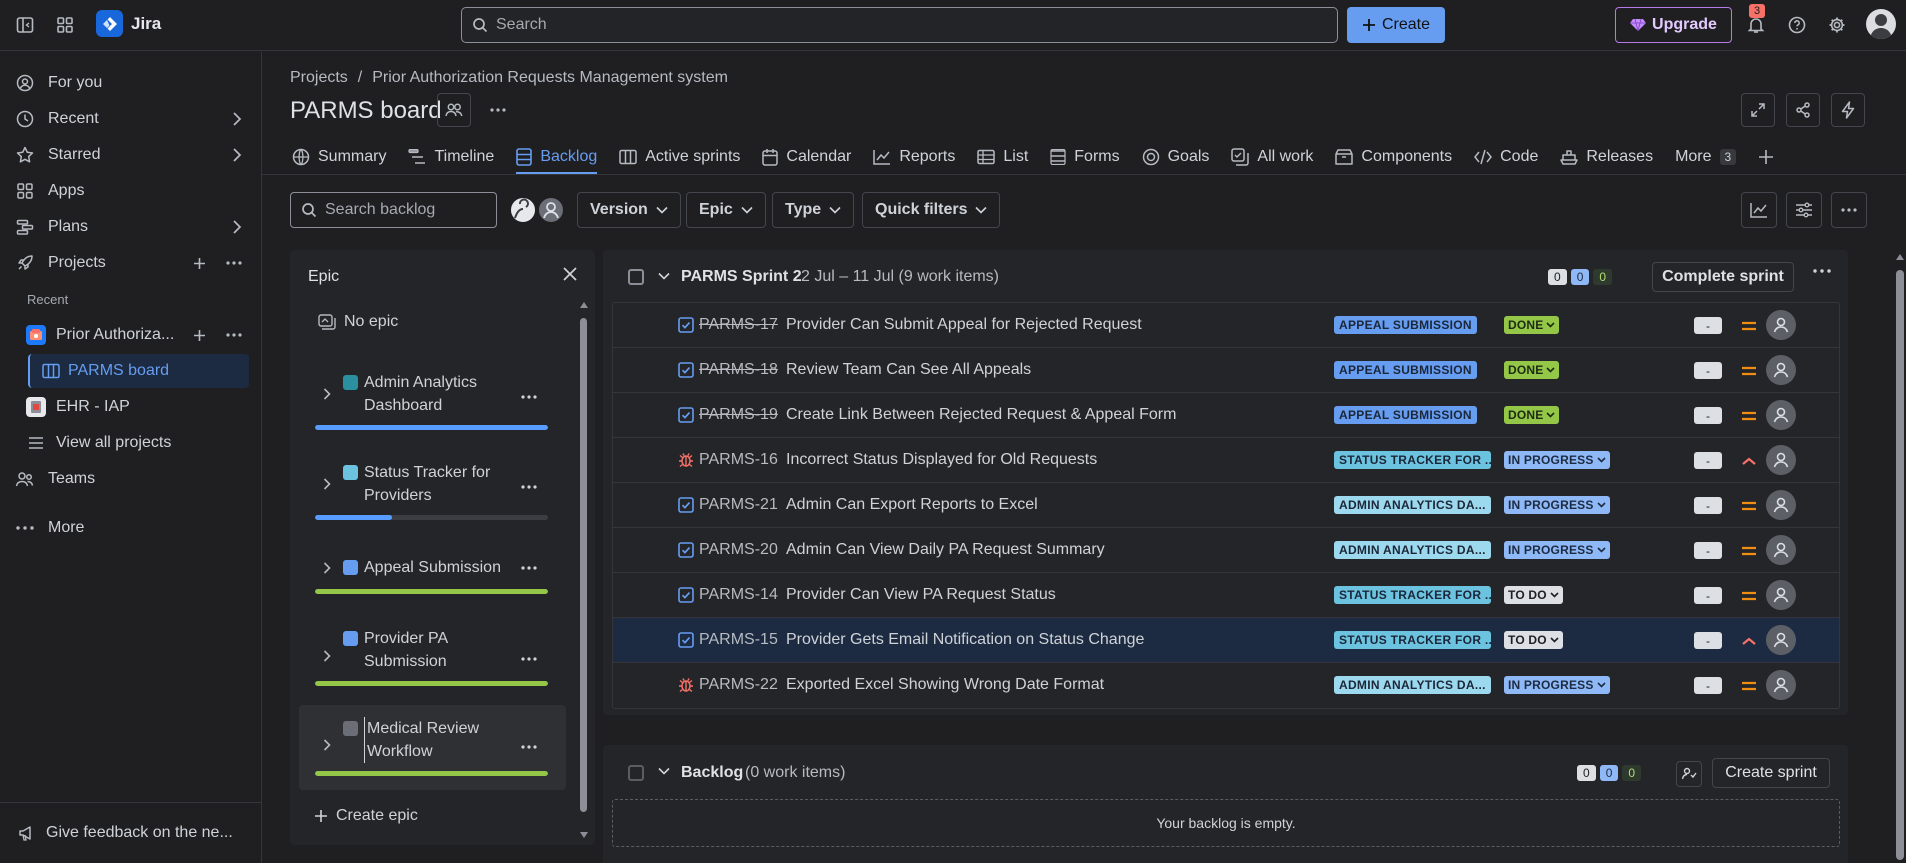  Describe the element at coordinates (583, 565) in the screenshot. I see `scrollbar-thumb` at that location.